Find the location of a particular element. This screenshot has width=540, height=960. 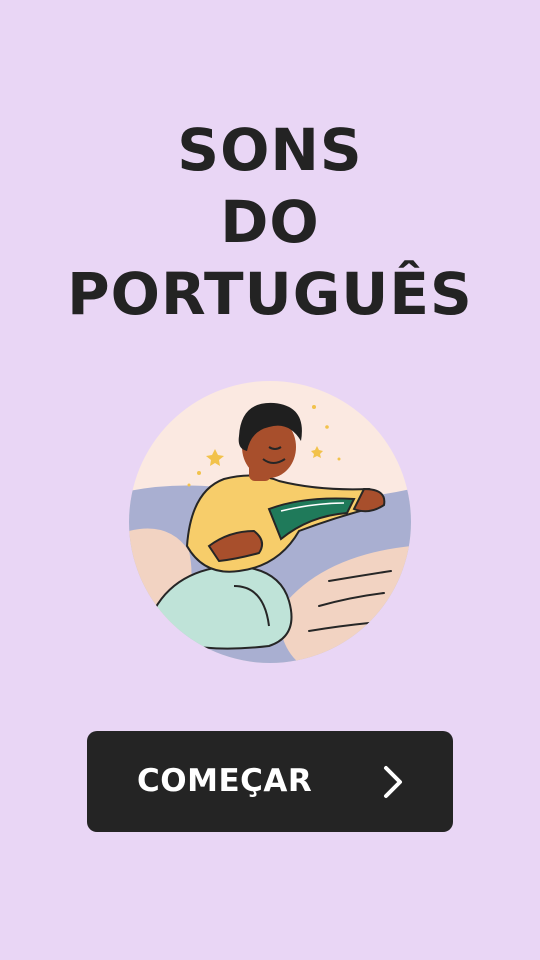

title-line-3: PORTUGUÊS is located at coordinates (270, 294).